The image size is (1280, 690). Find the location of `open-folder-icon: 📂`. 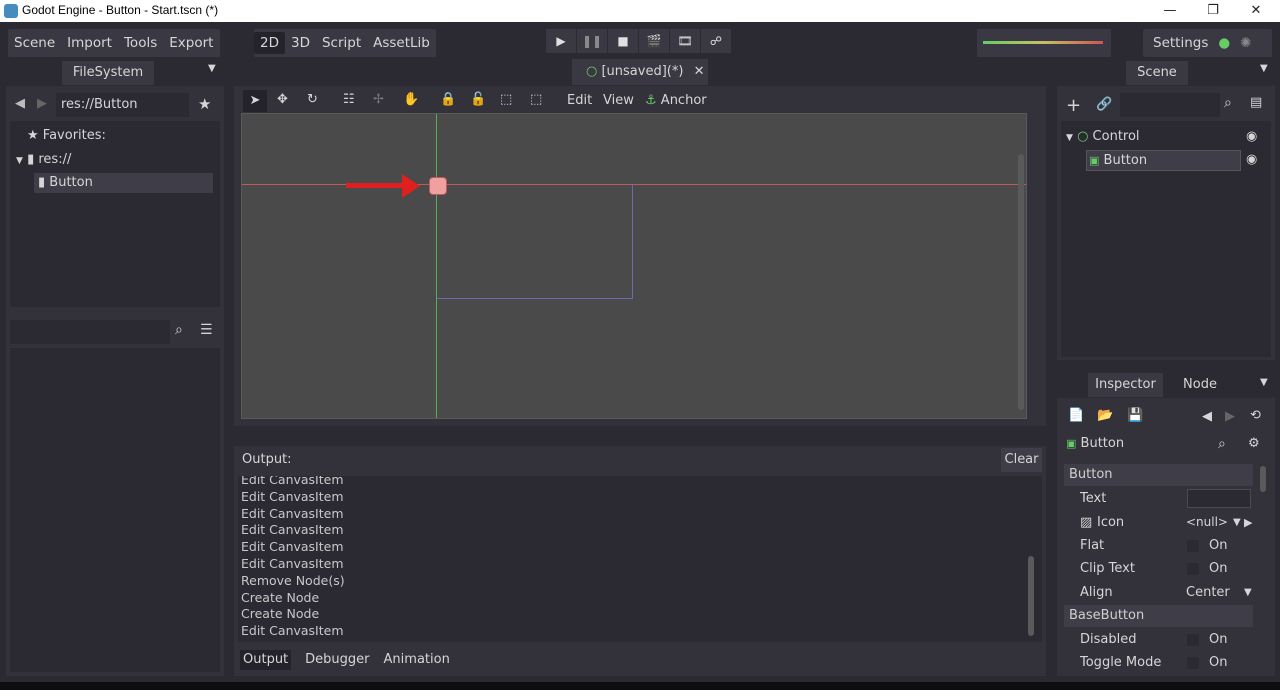

open-folder-icon: 📂 is located at coordinates (1105, 415).